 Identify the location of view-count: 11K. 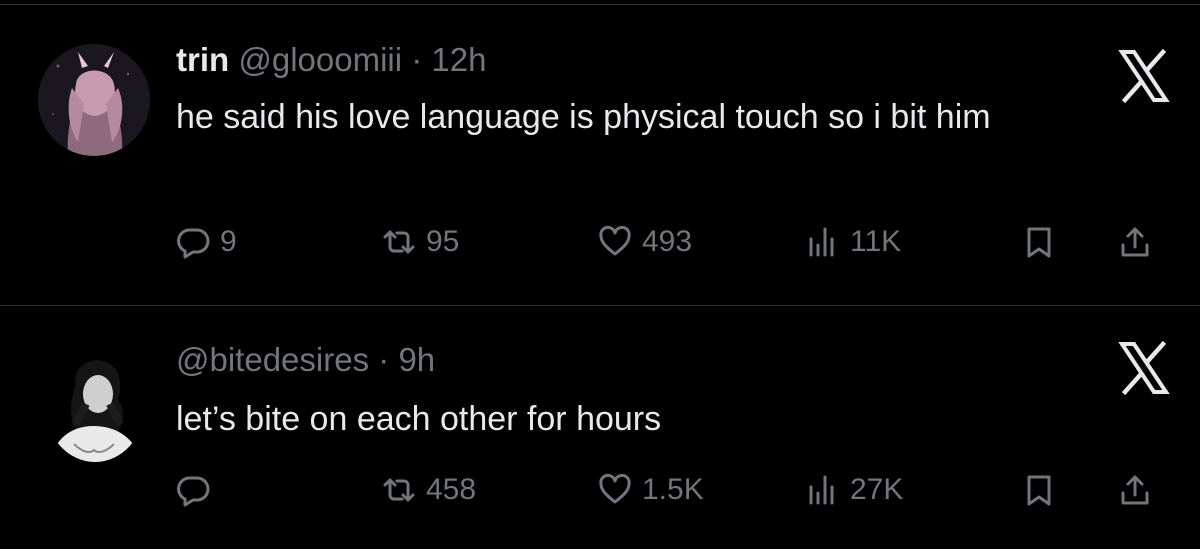
(876, 241).